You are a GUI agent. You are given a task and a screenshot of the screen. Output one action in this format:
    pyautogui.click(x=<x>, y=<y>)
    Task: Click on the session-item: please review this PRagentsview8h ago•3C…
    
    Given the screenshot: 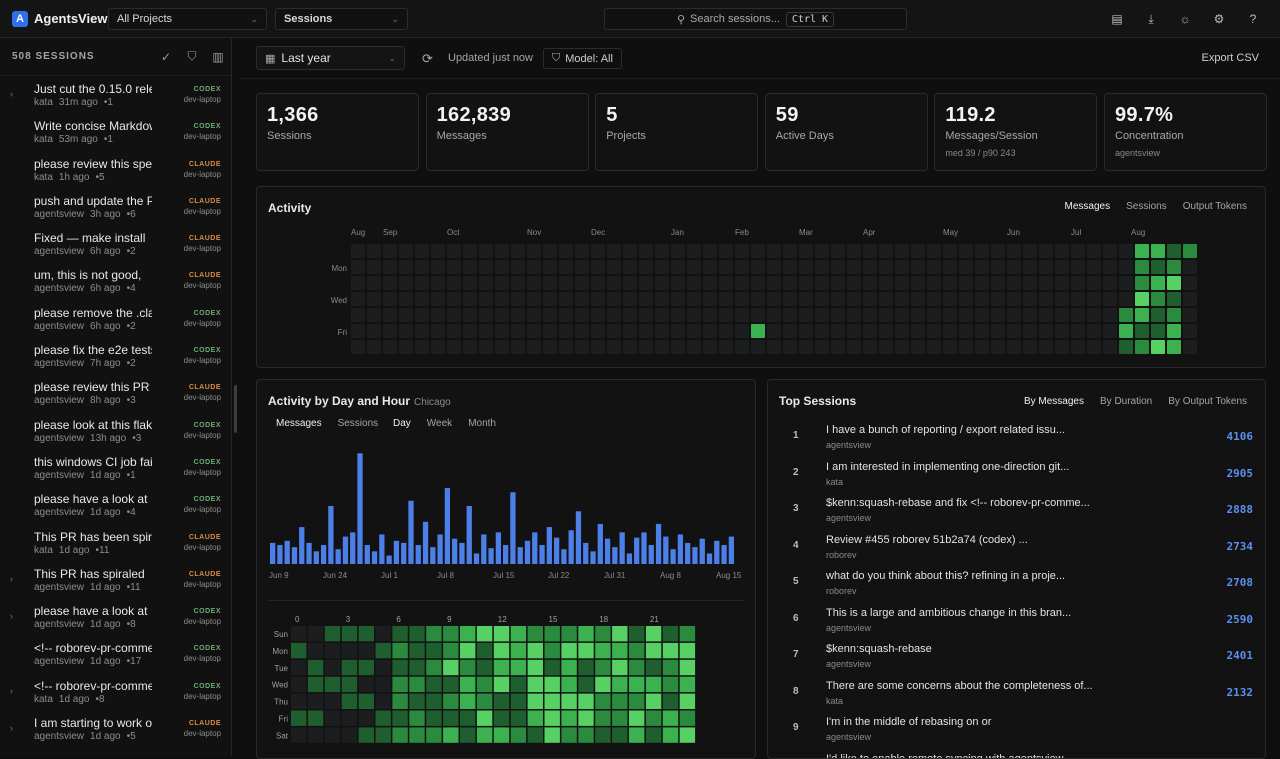 What is the action you would take?
    pyautogui.click(x=115, y=392)
    